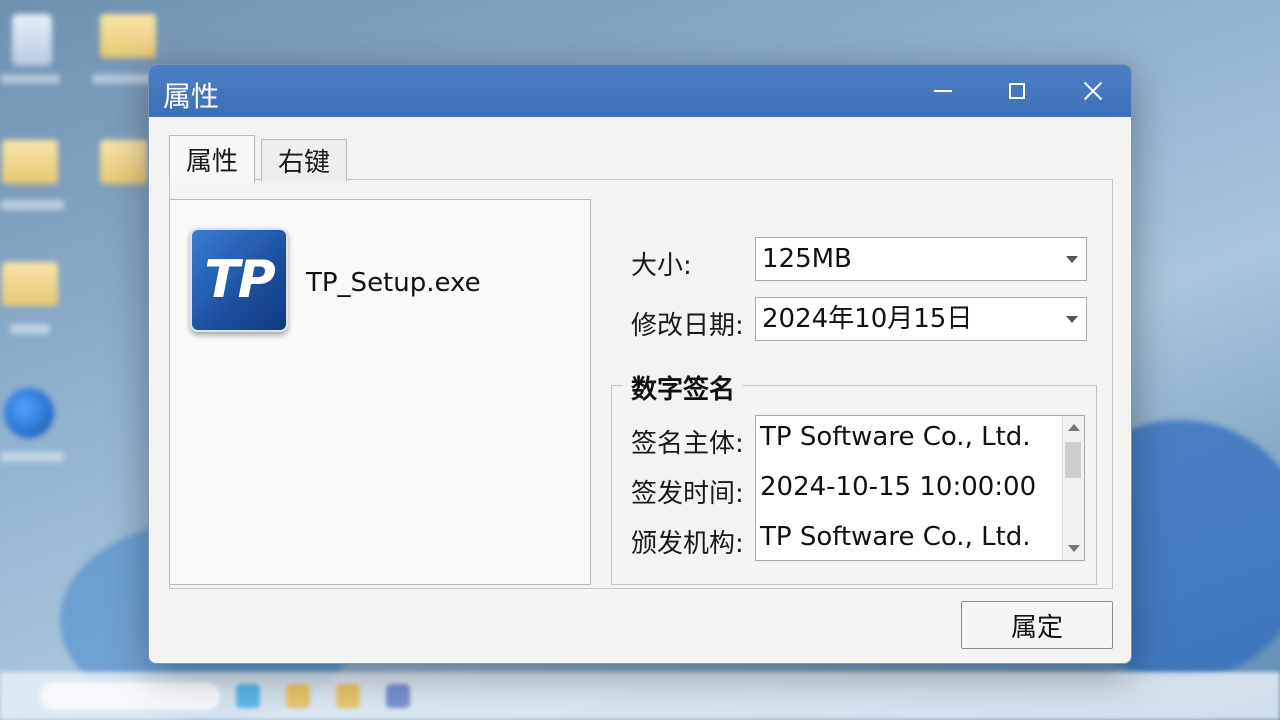 This screenshot has height=720, width=1280. Describe the element at coordinates (640, 91) in the screenshot. I see `title-bar: 属性` at that location.